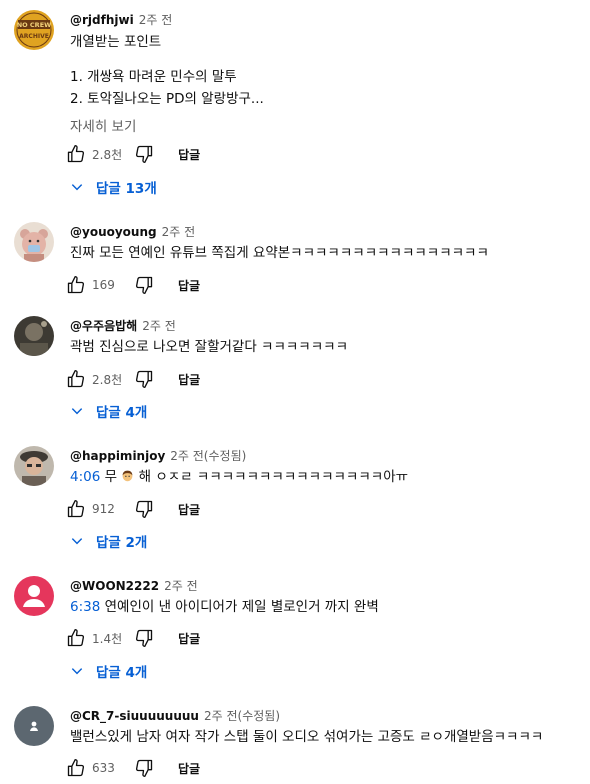 This screenshot has height=784, width=590. I want to click on comment-author: @rjdfhjwi, so click(102, 20).